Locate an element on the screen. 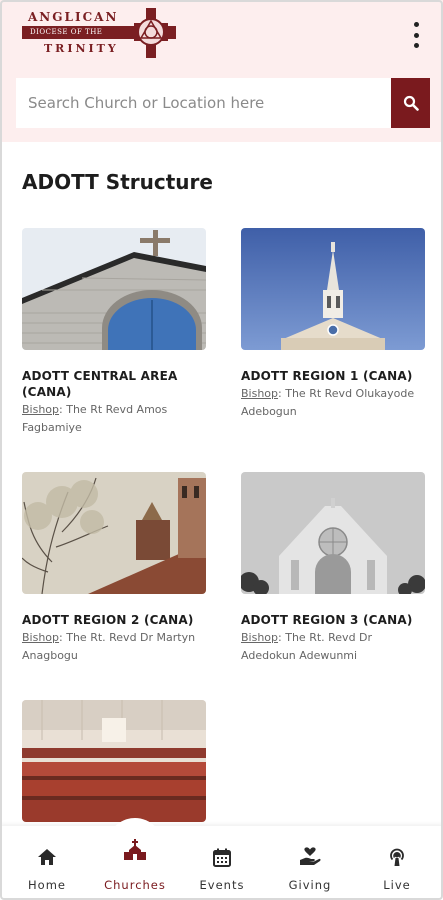 The width and height of the screenshot is (443, 900). tab-label: Giving is located at coordinates (310, 885).